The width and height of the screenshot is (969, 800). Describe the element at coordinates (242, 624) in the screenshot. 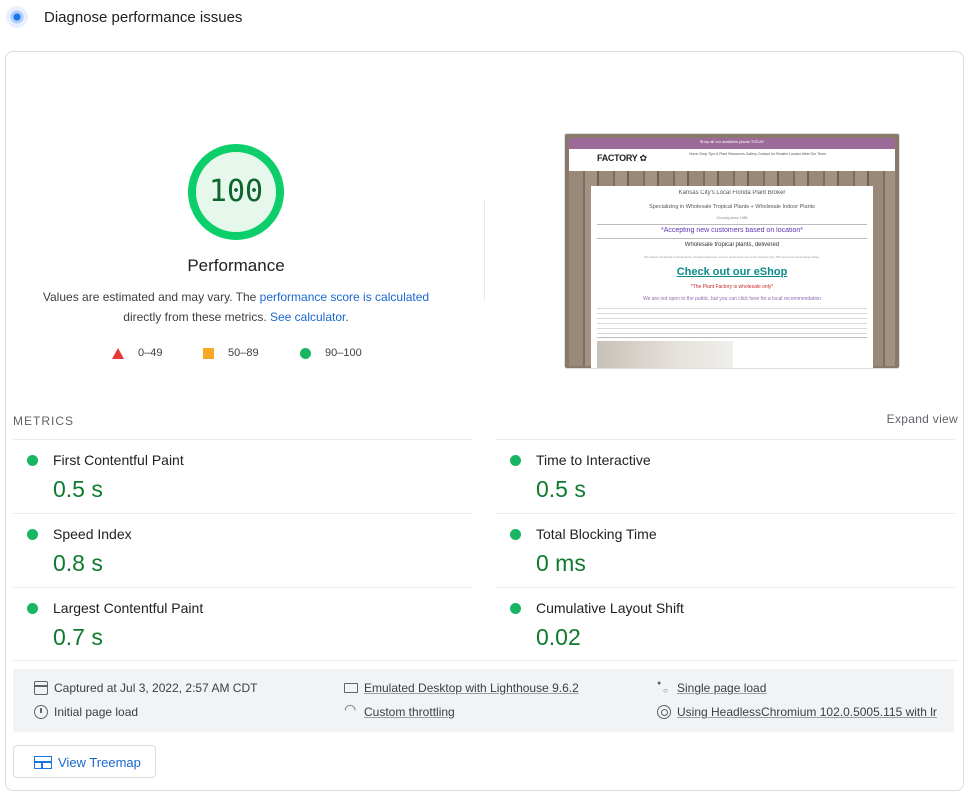

I see `metric-largest-contentful-paint: Largest Contentful Paint 0.7 s` at that location.